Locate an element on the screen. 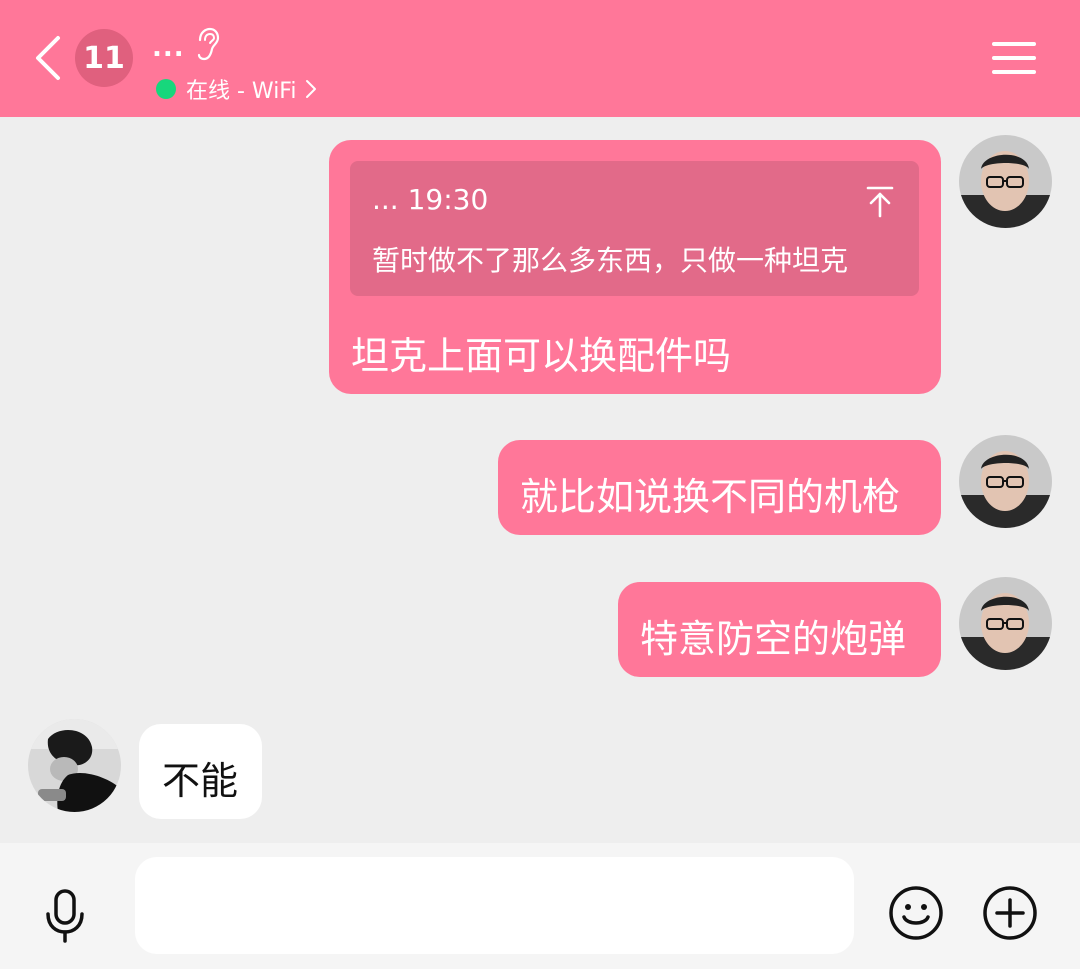  unread-count-badge: 11 is located at coordinates (104, 58).